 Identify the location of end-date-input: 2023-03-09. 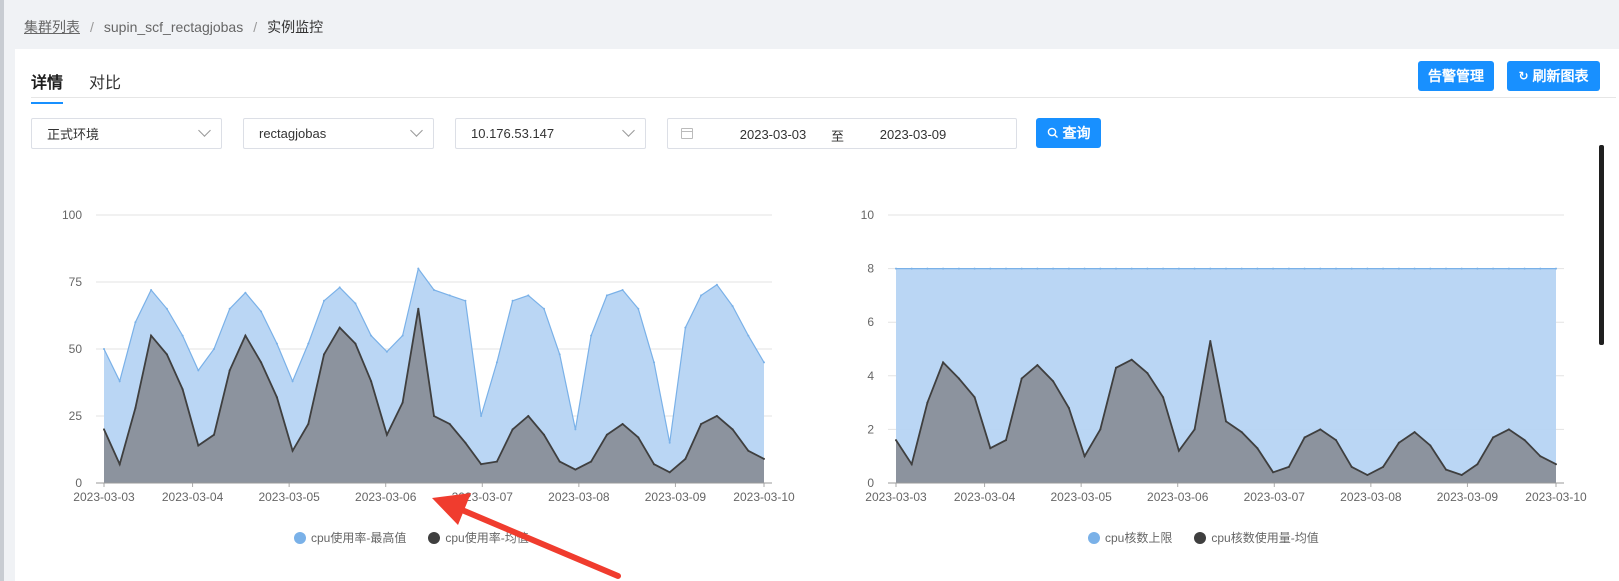
(913, 134).